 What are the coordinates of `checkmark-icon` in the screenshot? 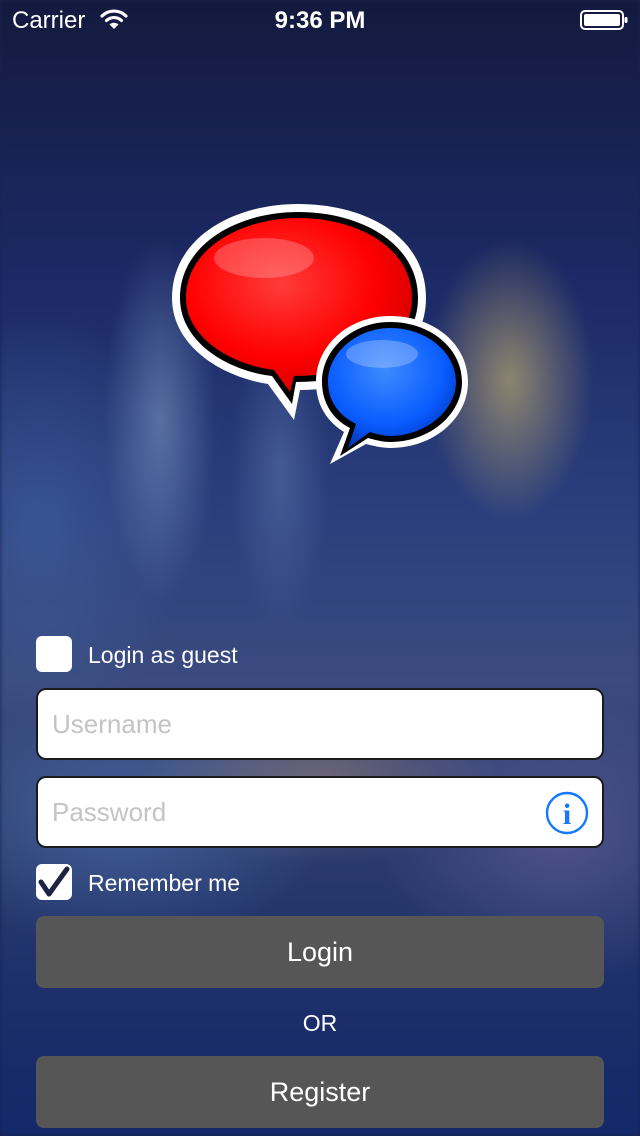 It's located at (54, 881).